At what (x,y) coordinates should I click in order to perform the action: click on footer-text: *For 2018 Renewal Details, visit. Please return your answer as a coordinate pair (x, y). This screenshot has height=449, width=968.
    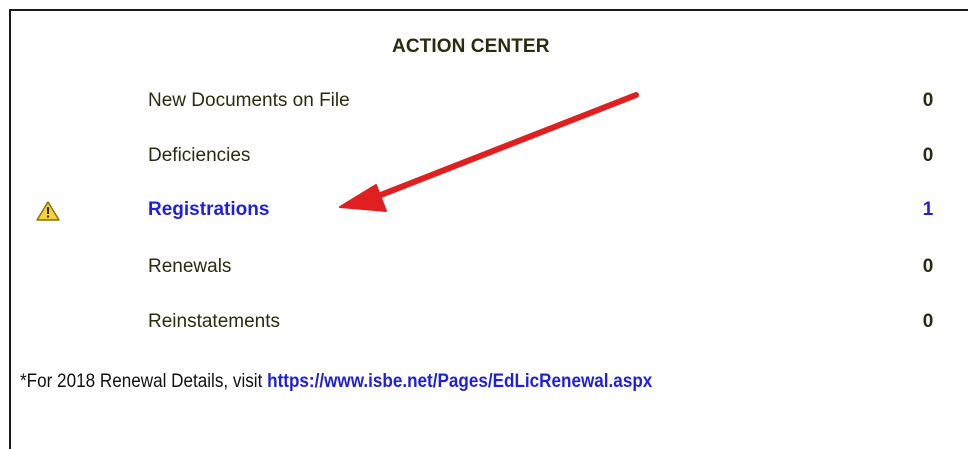
    Looking at the image, I should click on (144, 381).